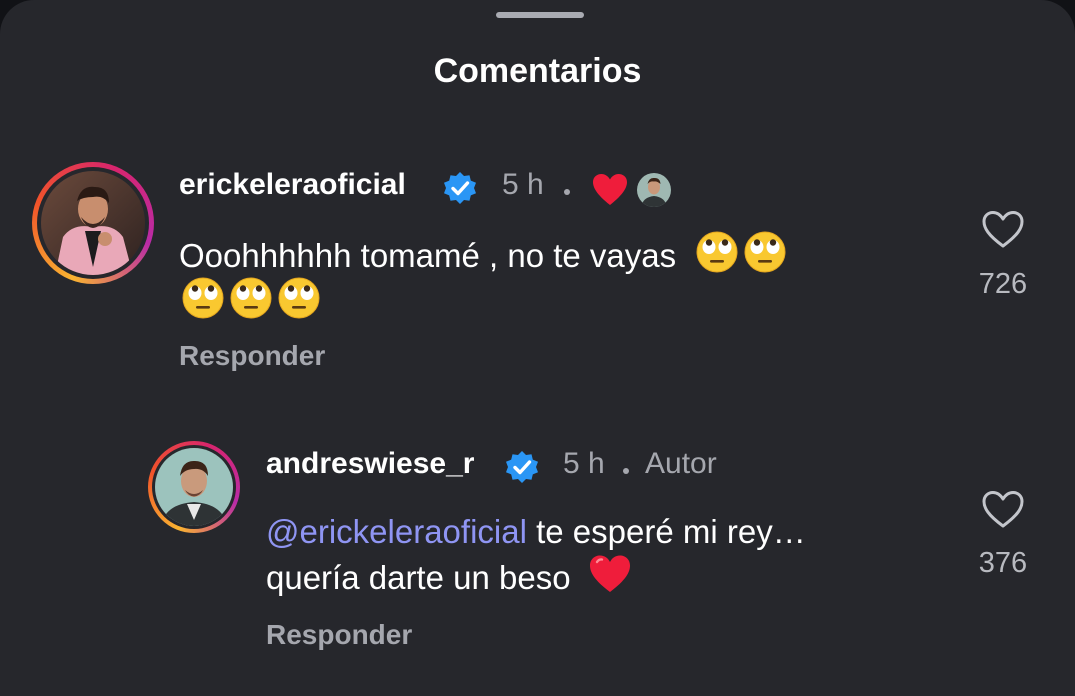  I want to click on creator-avatar, so click(654, 190).